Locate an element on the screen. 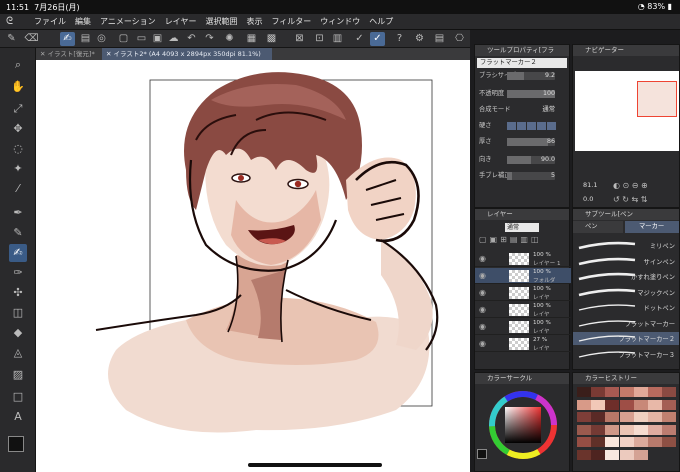  move-layer-icon: ✥ is located at coordinates (18, 129).